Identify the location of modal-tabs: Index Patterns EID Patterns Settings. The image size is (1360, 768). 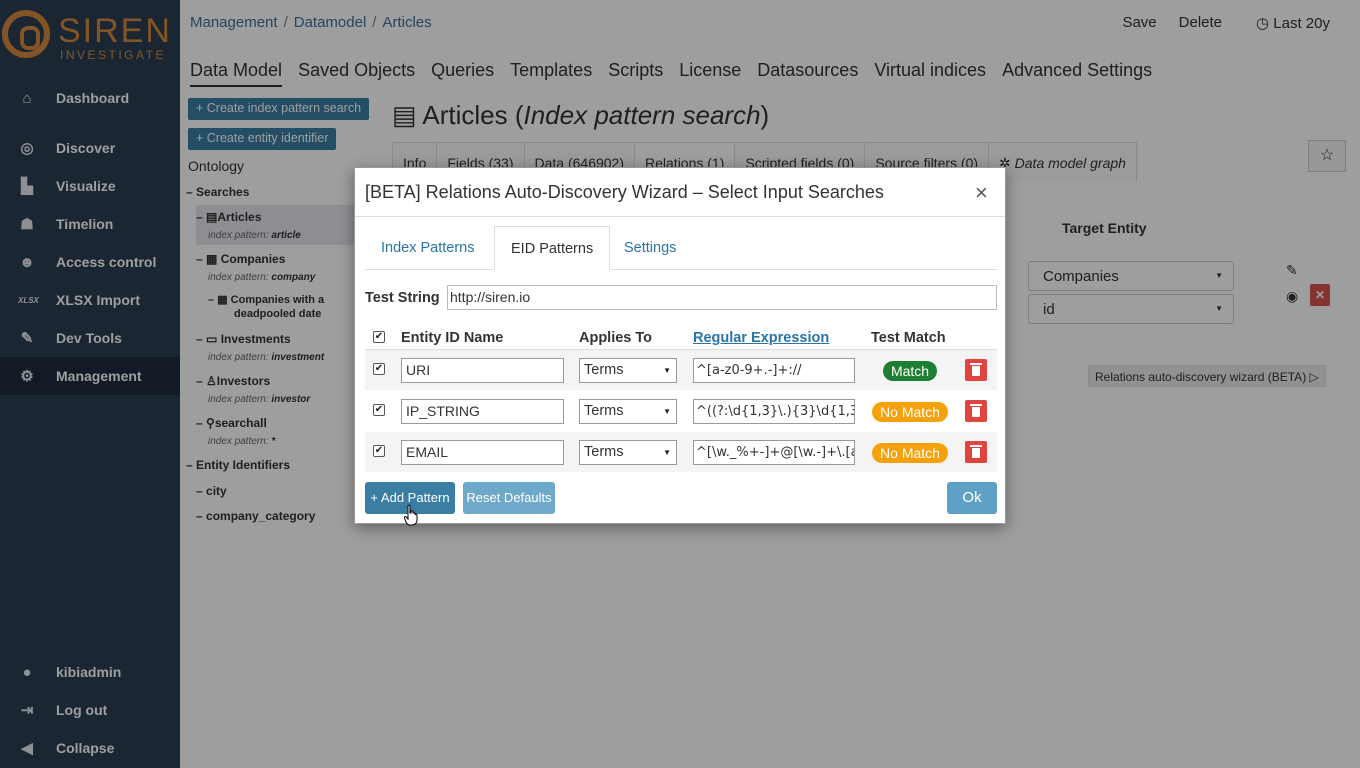
(681, 248).